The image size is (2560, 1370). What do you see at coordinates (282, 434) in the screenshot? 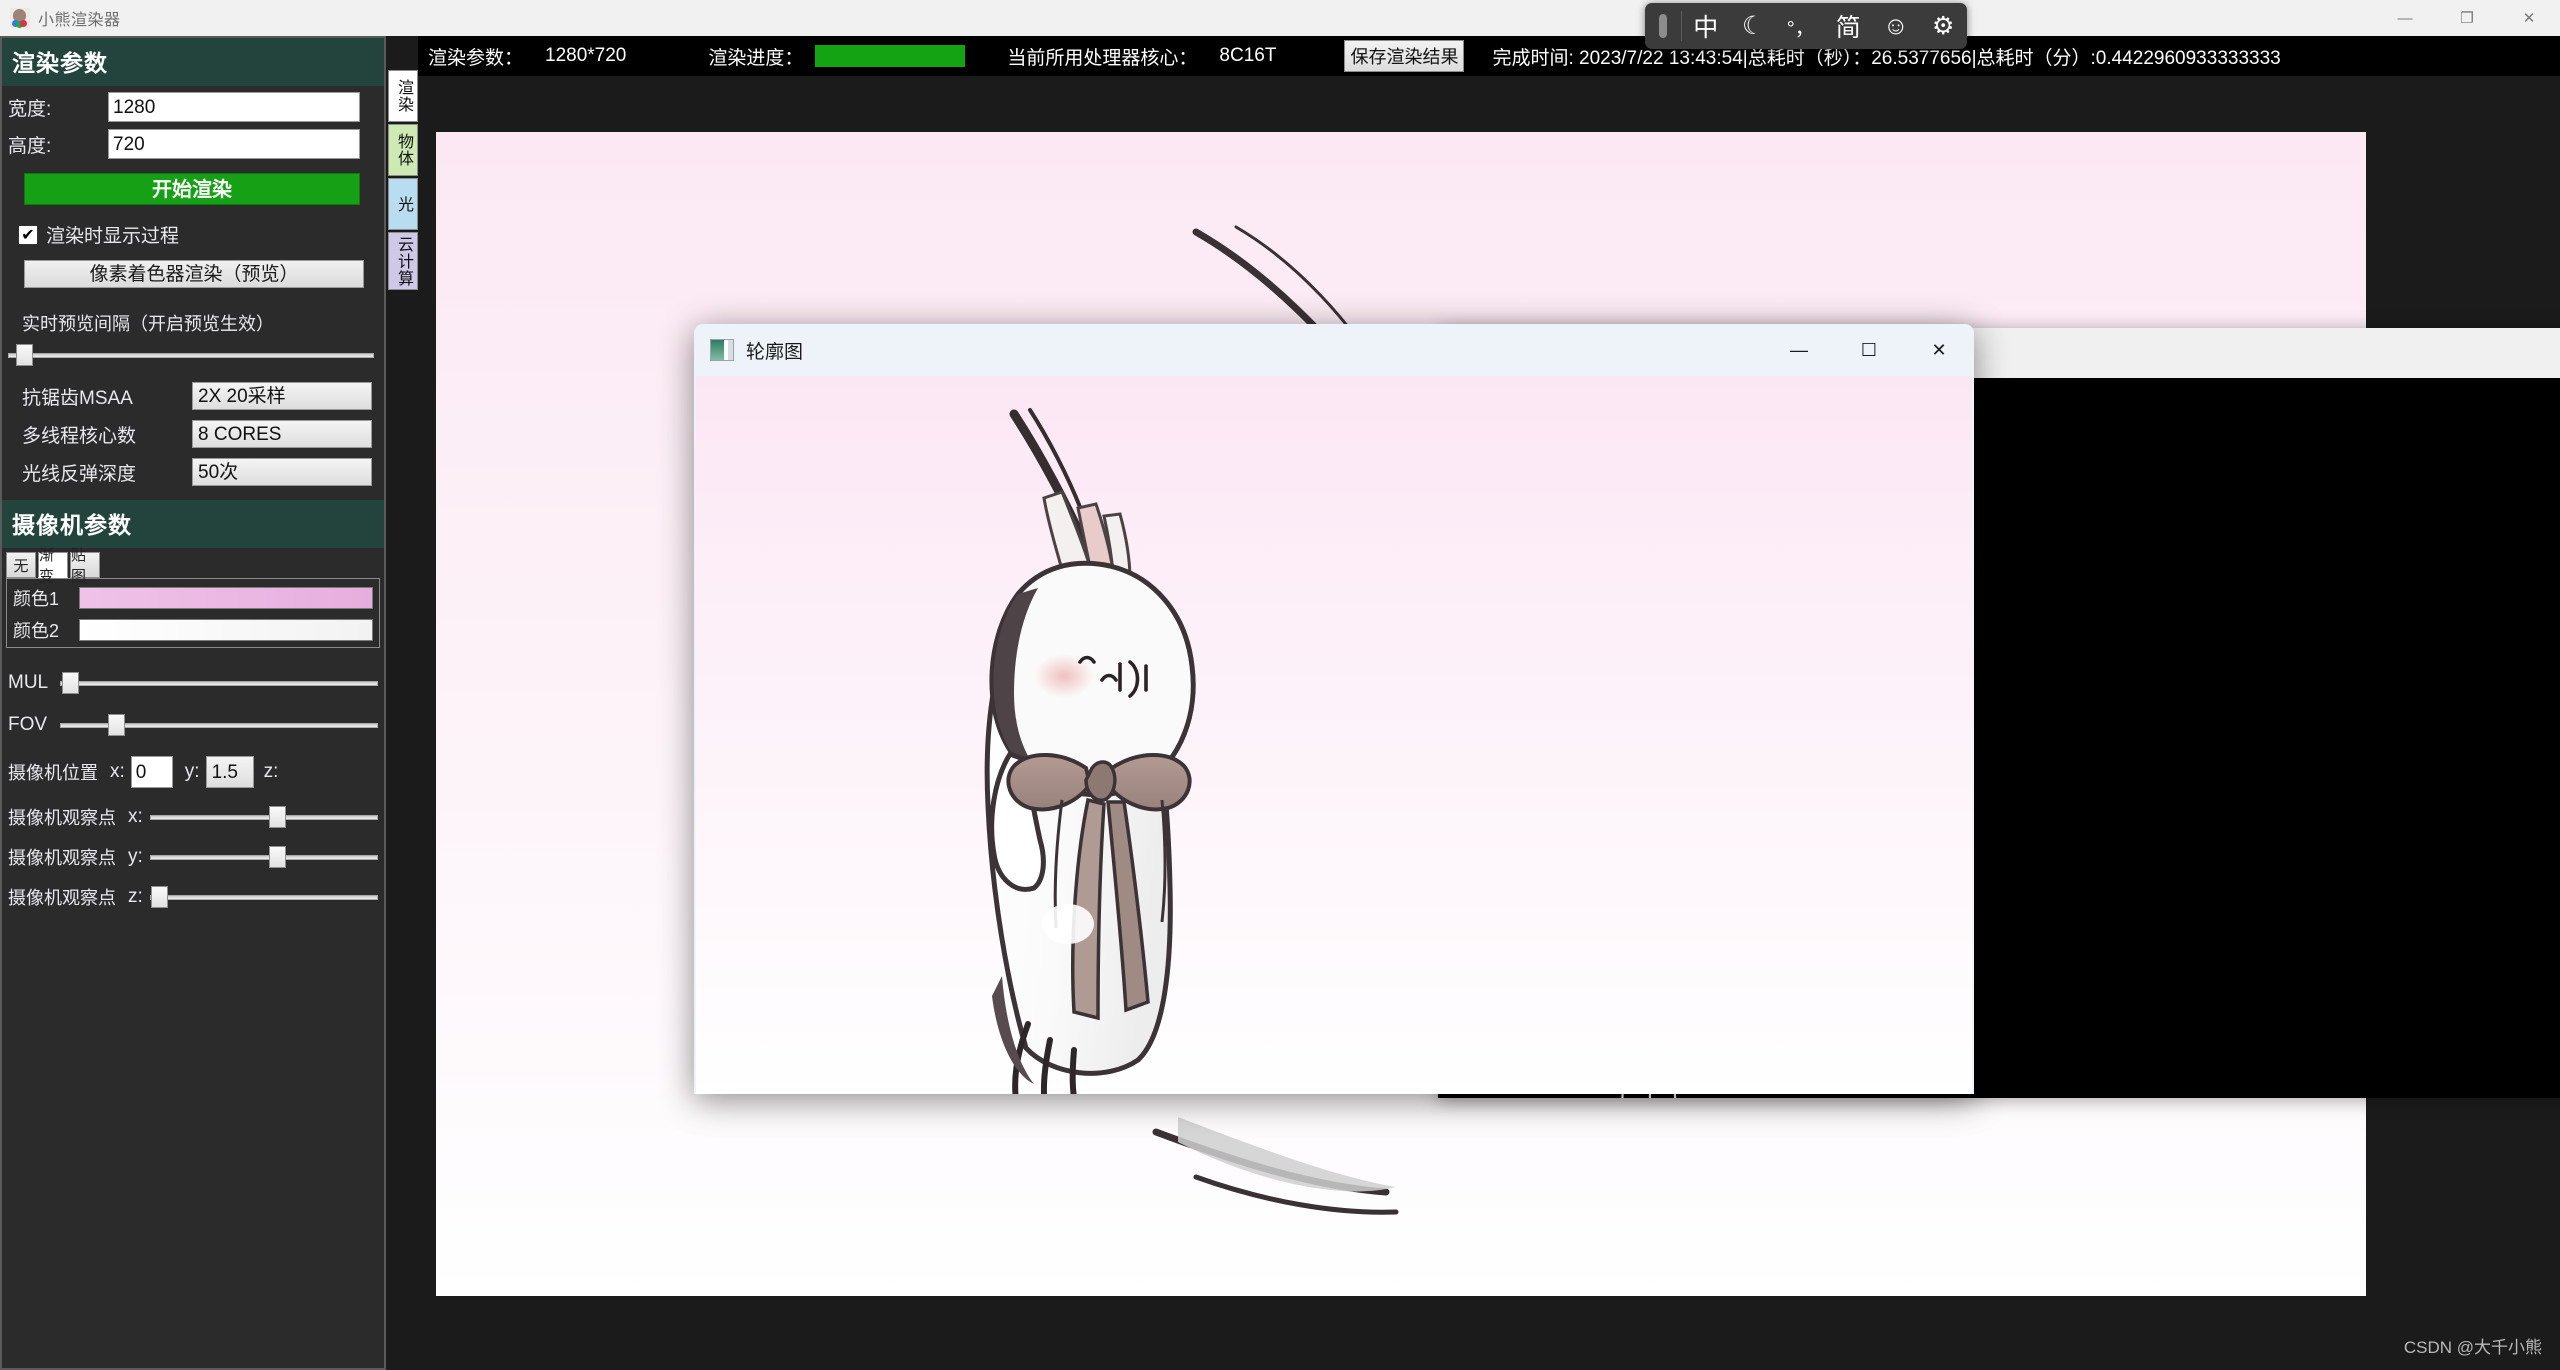
I see `cores-combo: 8 CORES` at bounding box center [282, 434].